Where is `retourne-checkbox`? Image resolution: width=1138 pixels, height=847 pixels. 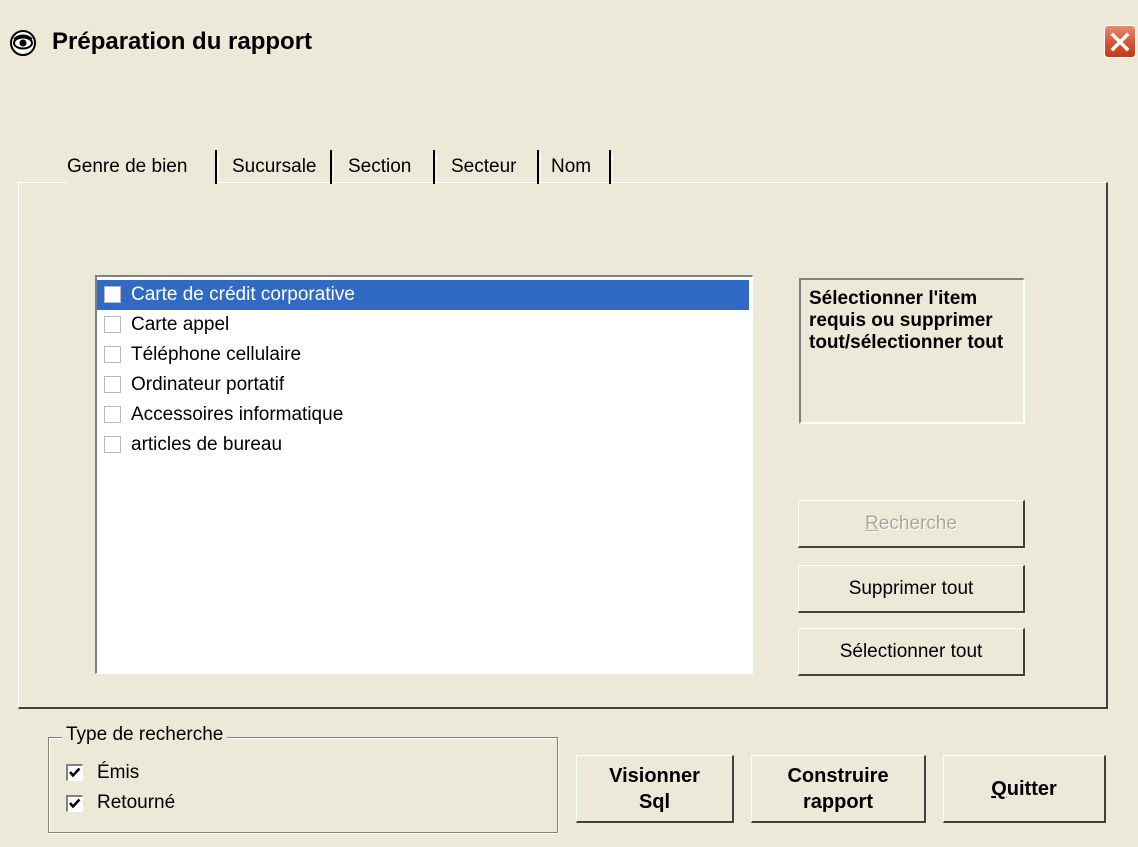
retourne-checkbox is located at coordinates (74, 803).